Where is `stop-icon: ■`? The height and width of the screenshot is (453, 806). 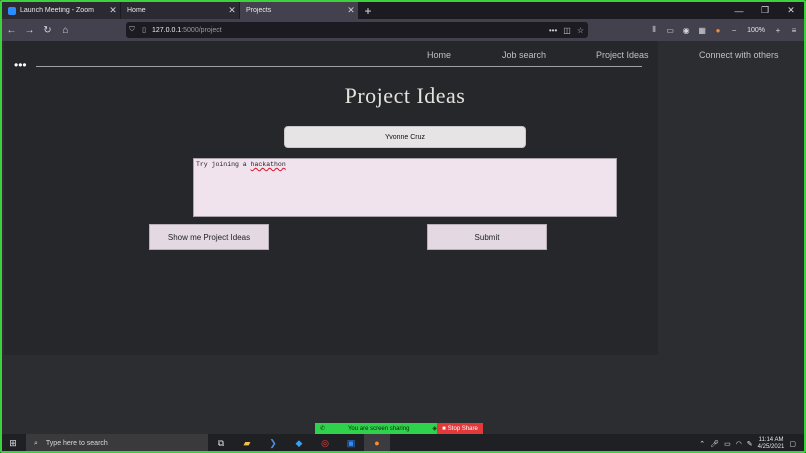
stop-icon: ■ is located at coordinates (444, 428).